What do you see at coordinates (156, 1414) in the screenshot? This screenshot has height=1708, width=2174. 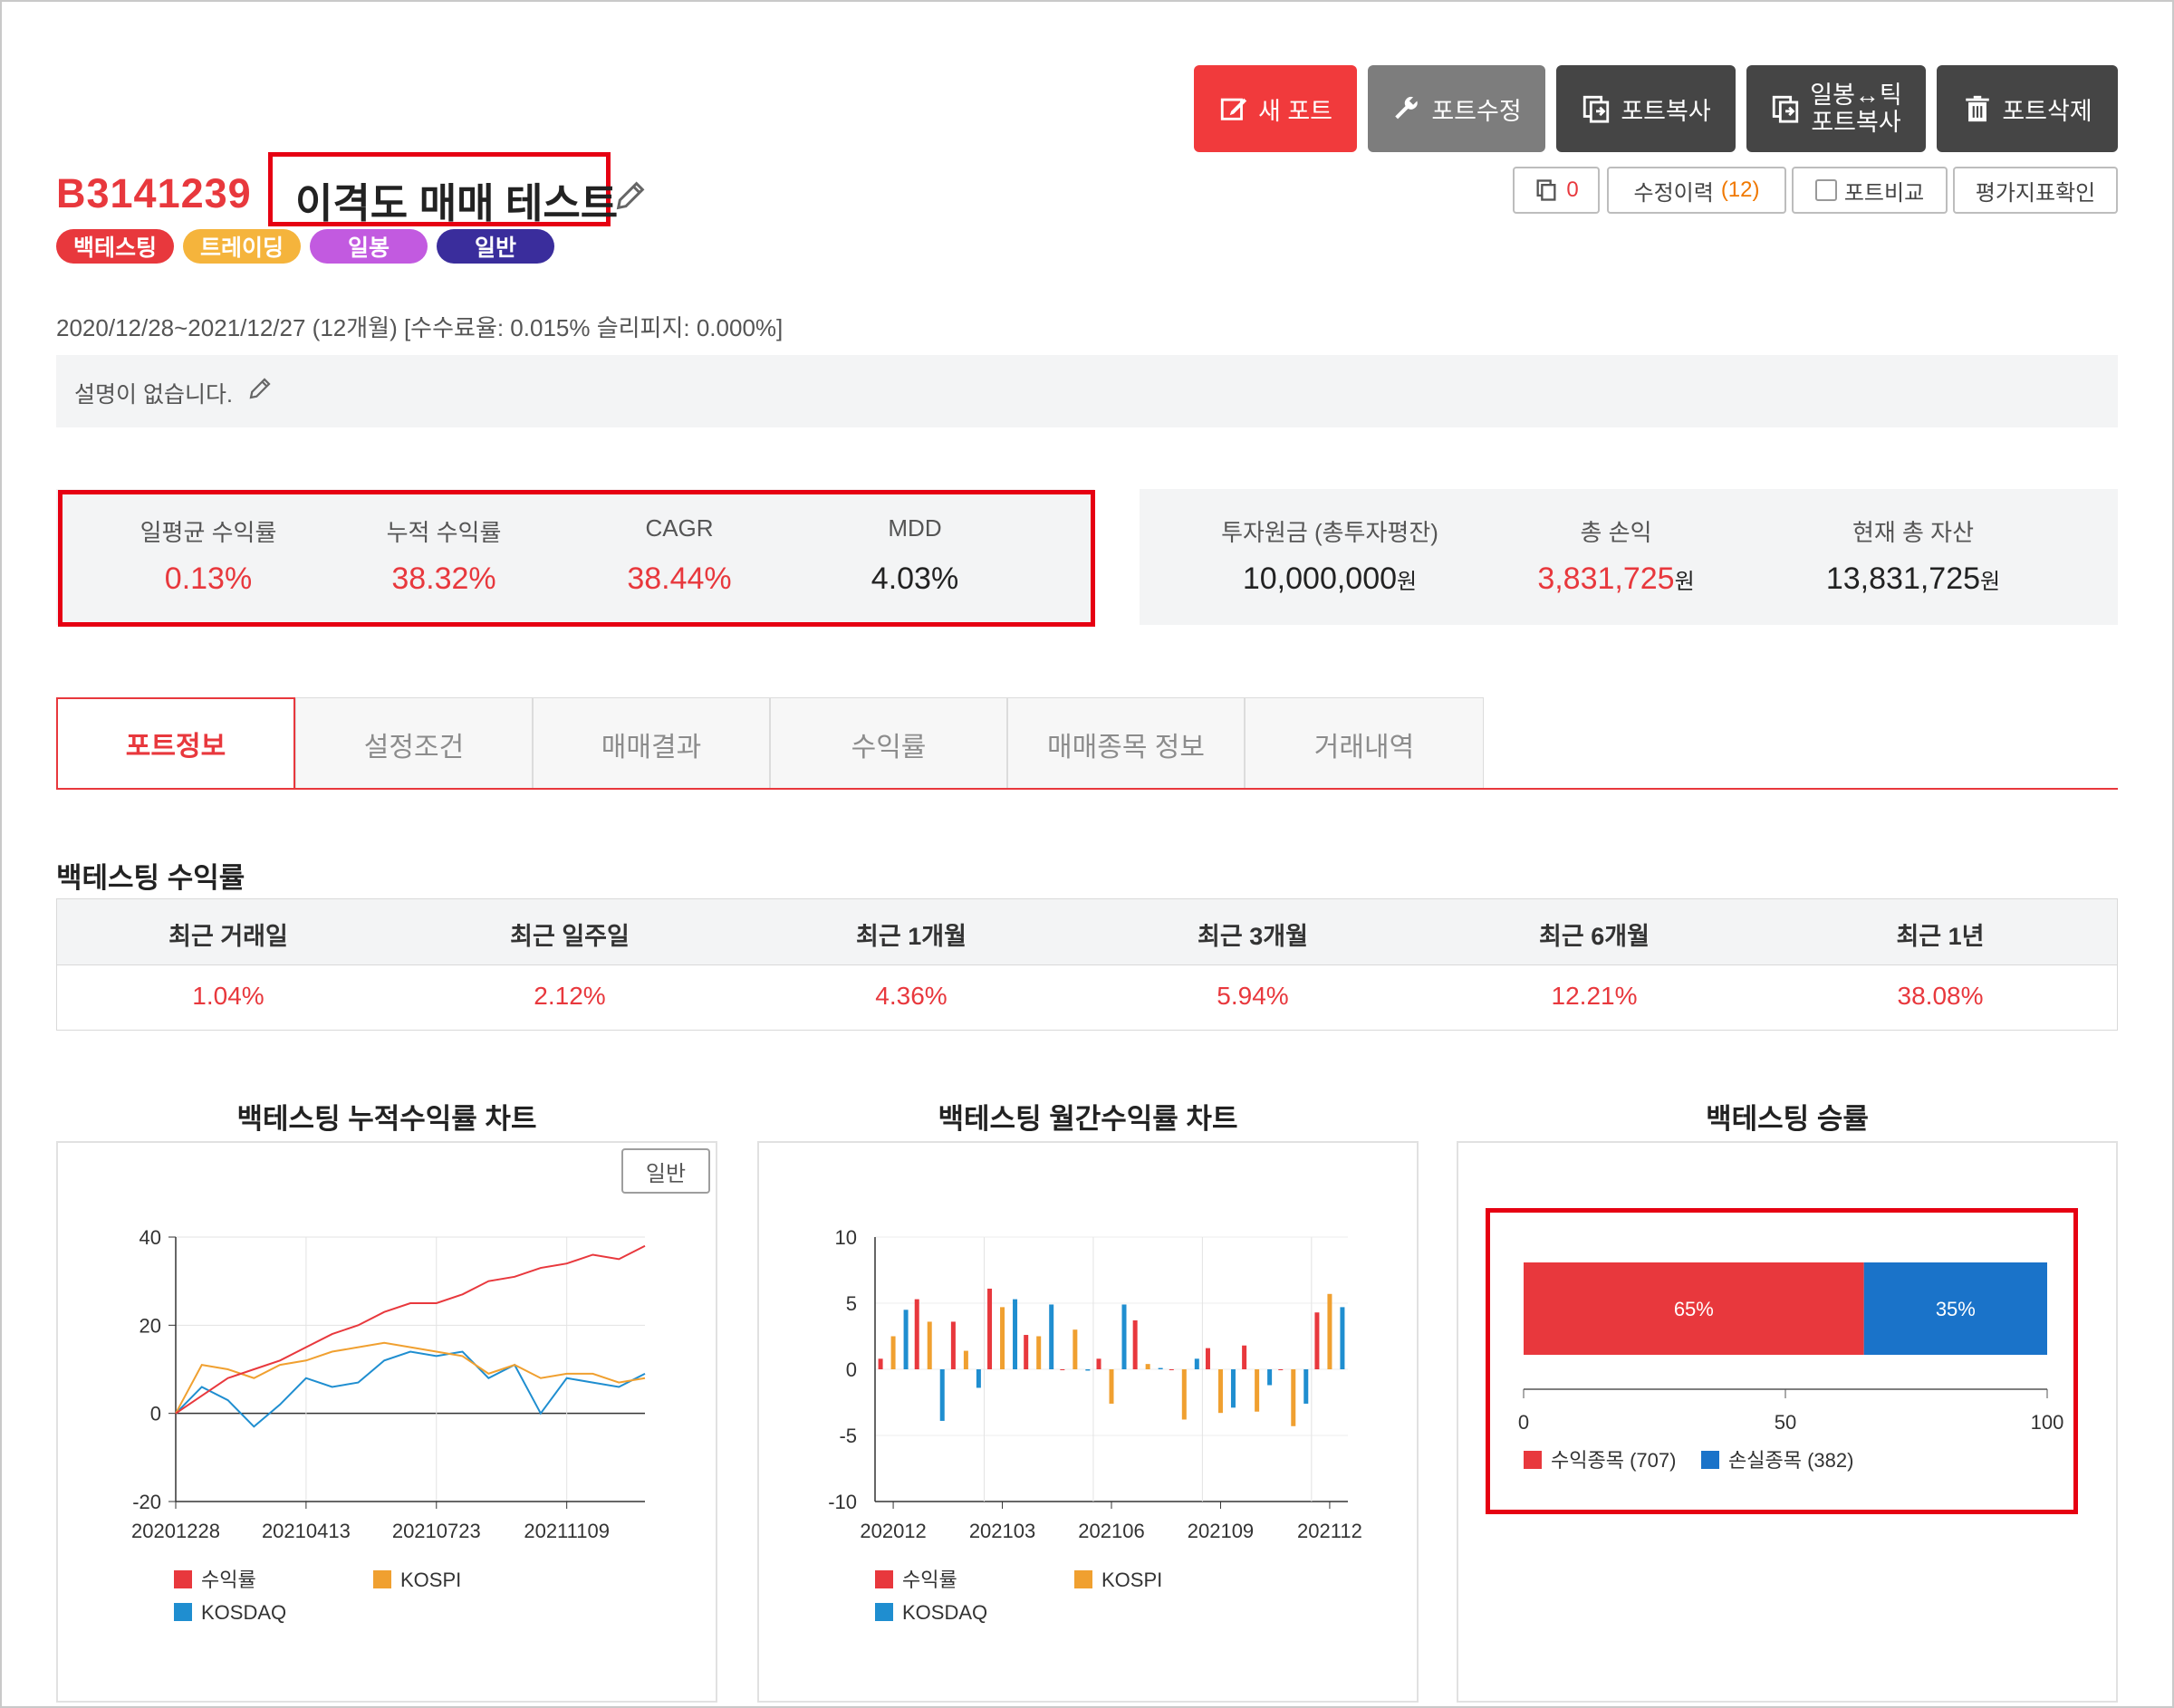 I see `y-tick-label: 0` at bounding box center [156, 1414].